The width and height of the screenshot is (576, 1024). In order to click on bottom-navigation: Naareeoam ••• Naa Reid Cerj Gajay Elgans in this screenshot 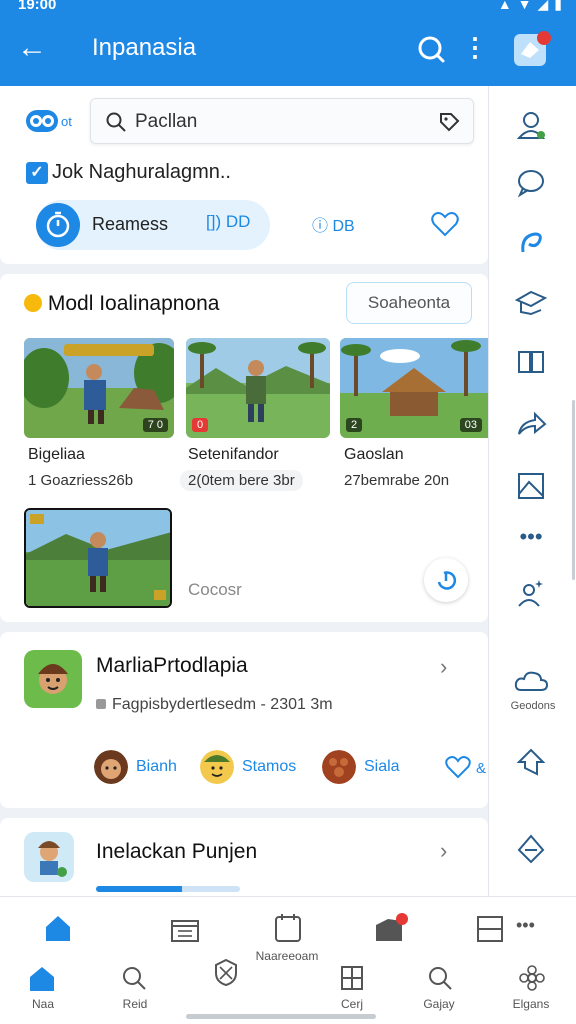, I will do `click(288, 960)`.